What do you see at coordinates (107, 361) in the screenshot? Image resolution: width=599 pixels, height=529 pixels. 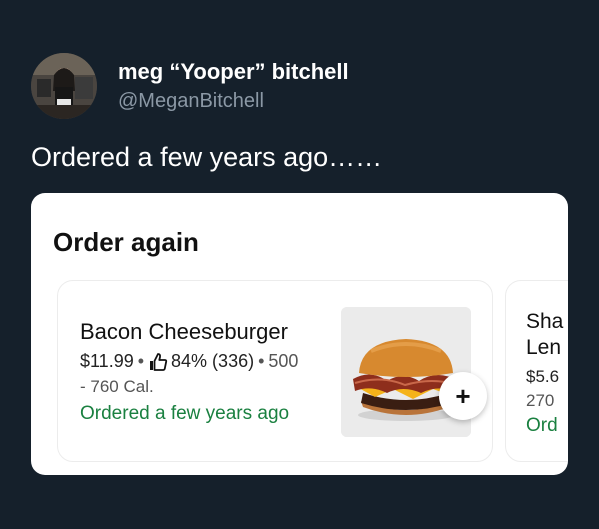 I see `item-price: $11.99` at bounding box center [107, 361].